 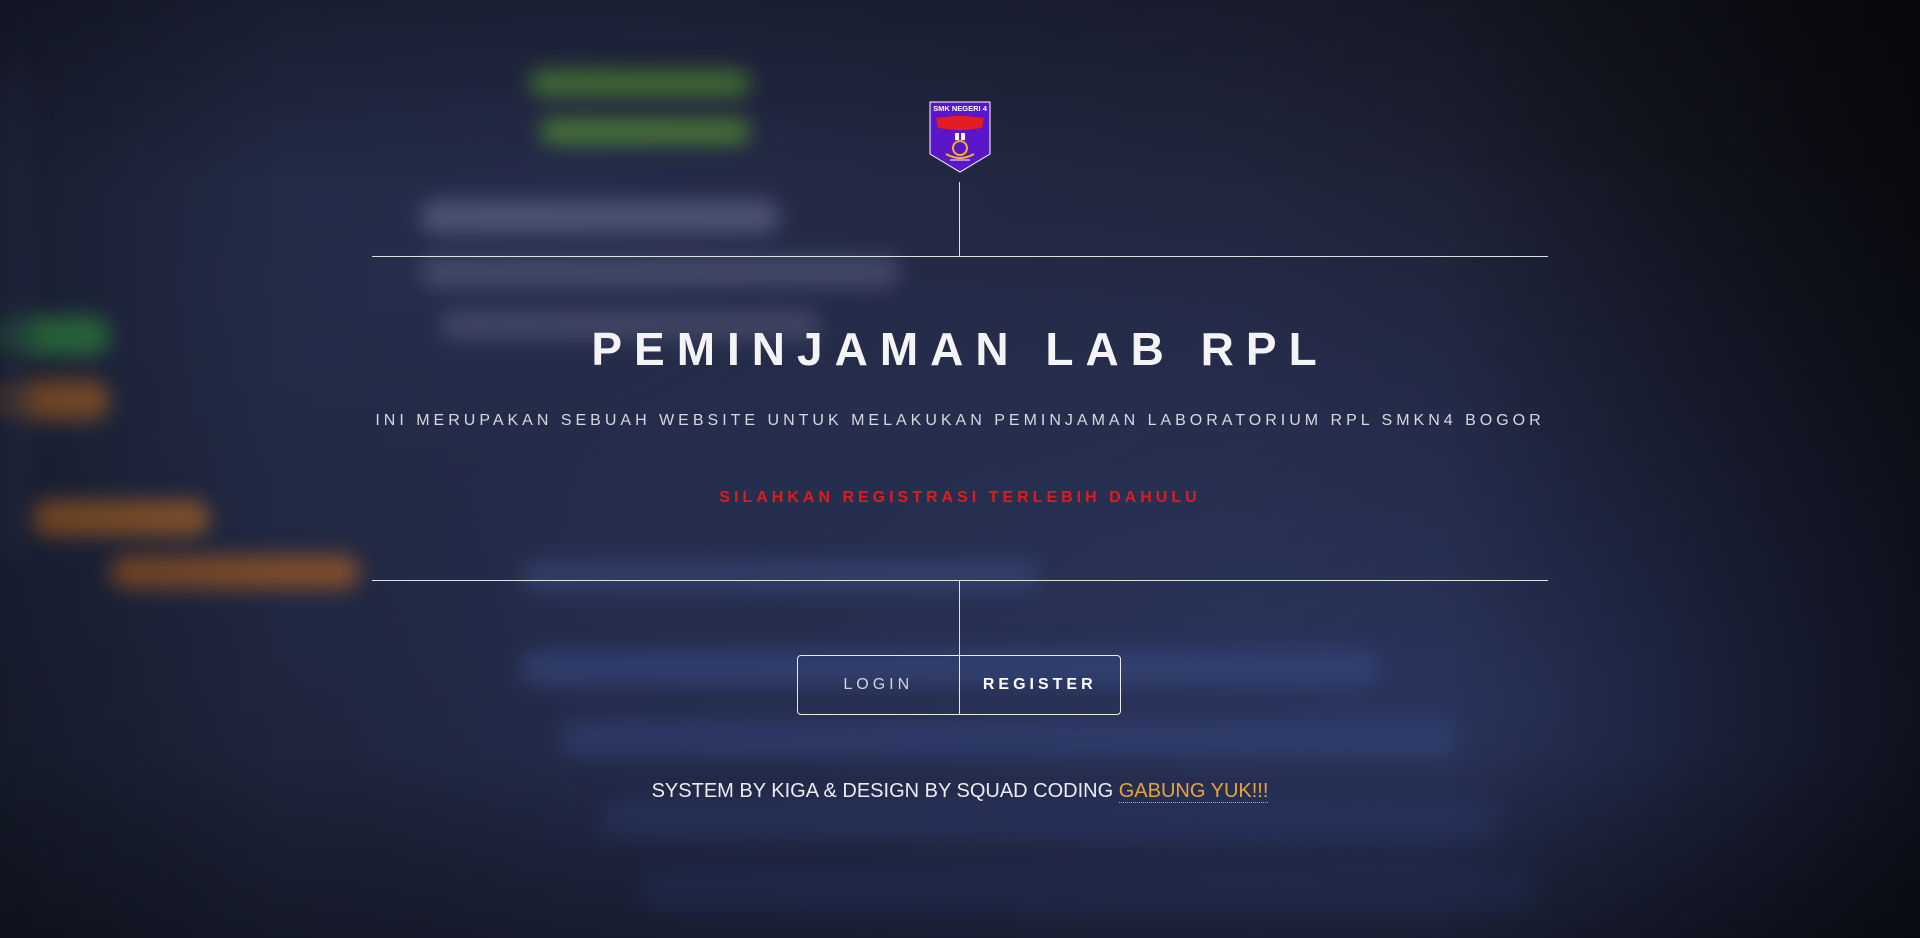 I want to click on login-button: LOGIN, so click(x=879, y=685).